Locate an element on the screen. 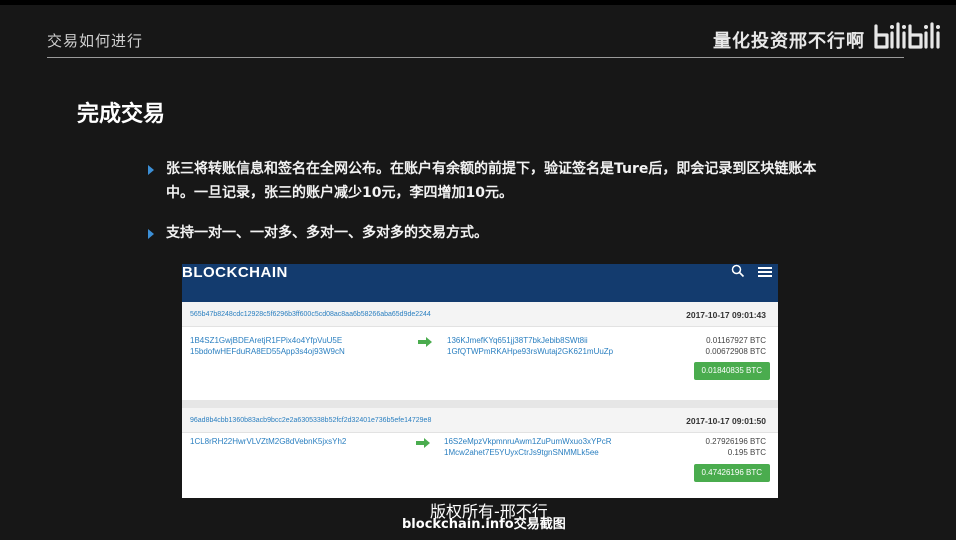  top-black-bar is located at coordinates (478, 2).